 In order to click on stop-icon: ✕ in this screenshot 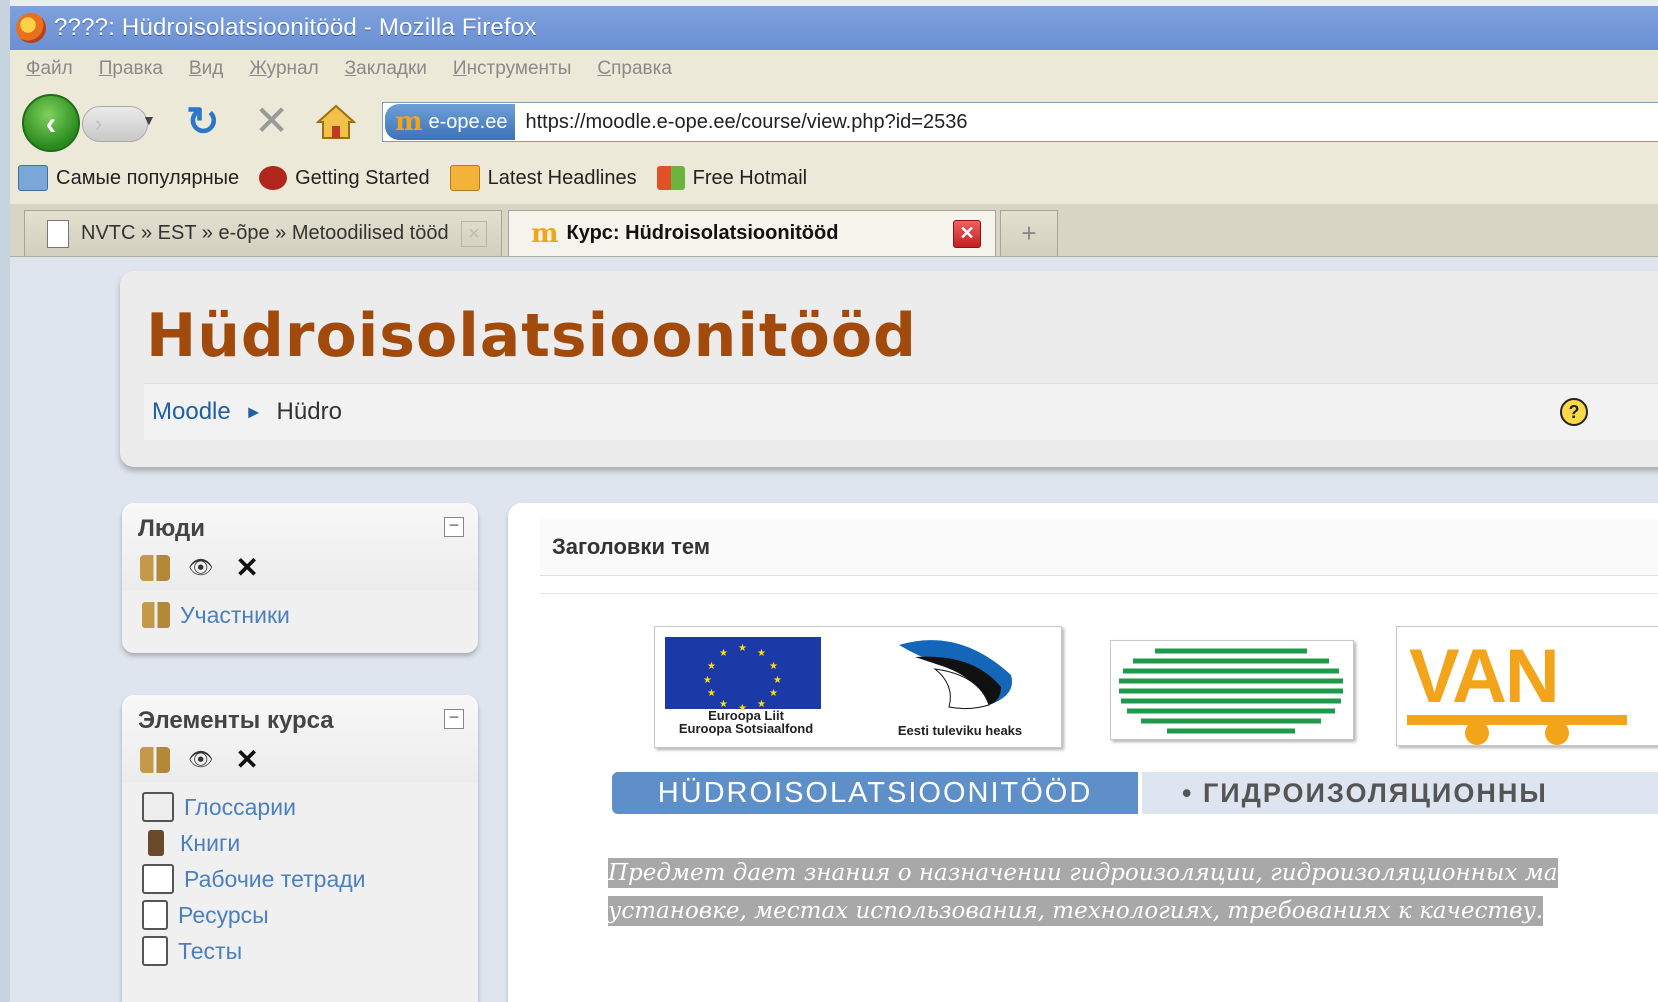, I will do `click(271, 121)`.